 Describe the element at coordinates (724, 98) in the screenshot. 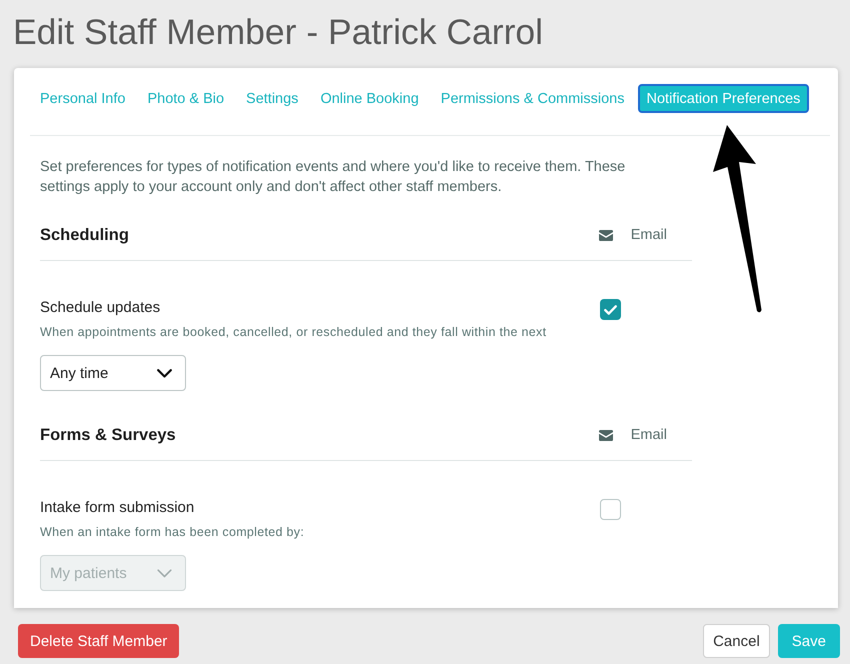

I see `tab: Notification Preferences` at that location.